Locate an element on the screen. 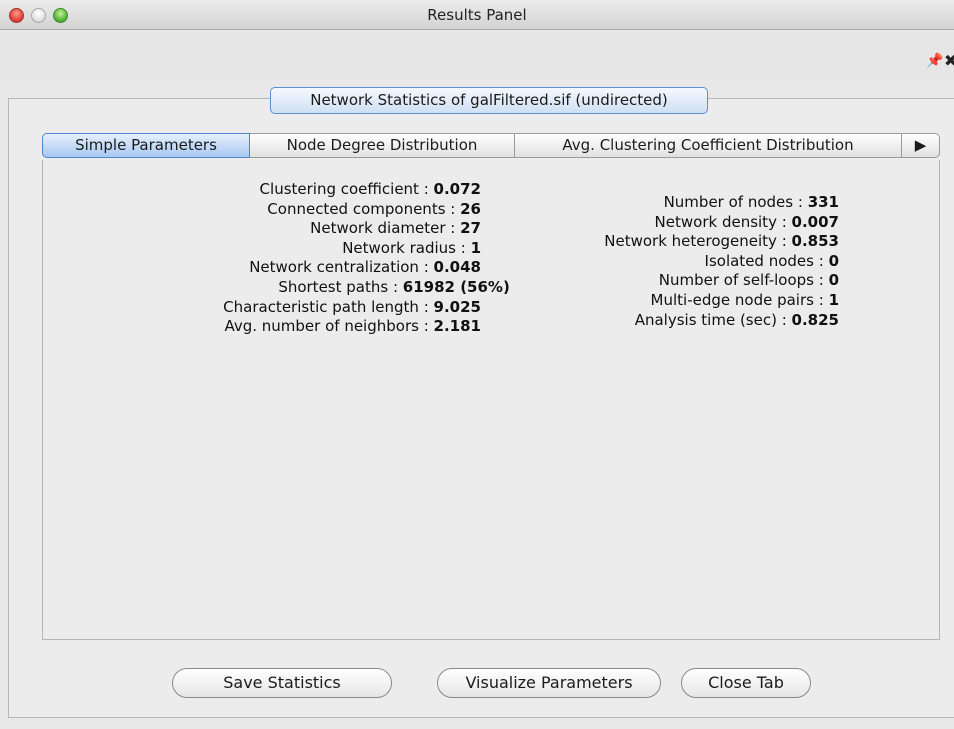  statistic-label: Analysis time (sec) : is located at coordinates (710, 319).